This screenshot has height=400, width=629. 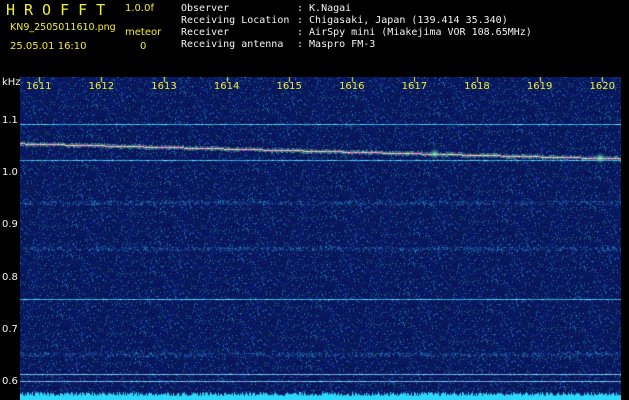 I want to click on x-tick-label: 1618, so click(x=477, y=86).